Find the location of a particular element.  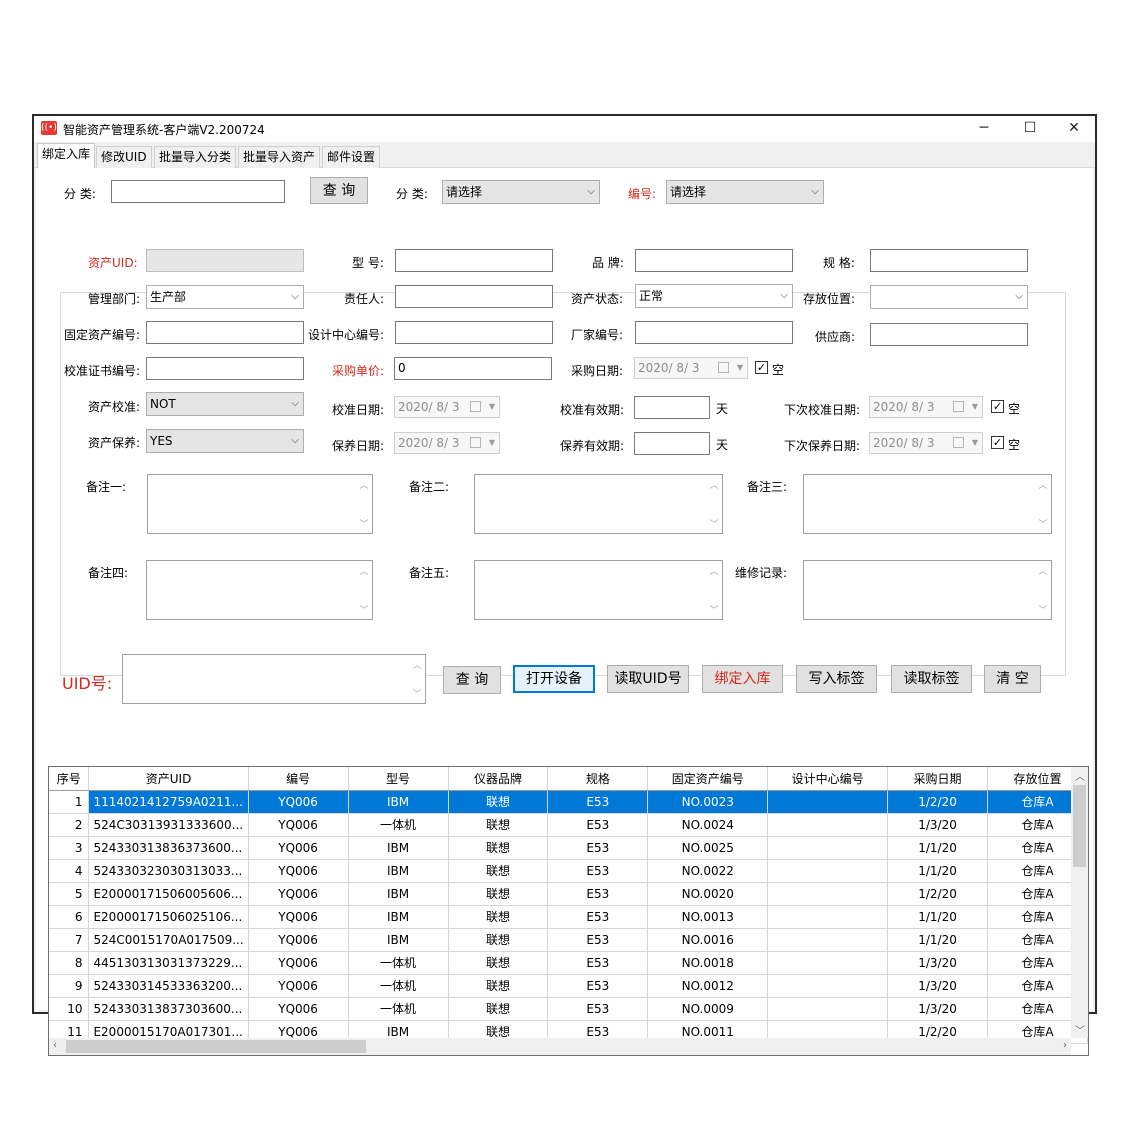

note5-textarea: ︿ ﹀ is located at coordinates (598, 590).